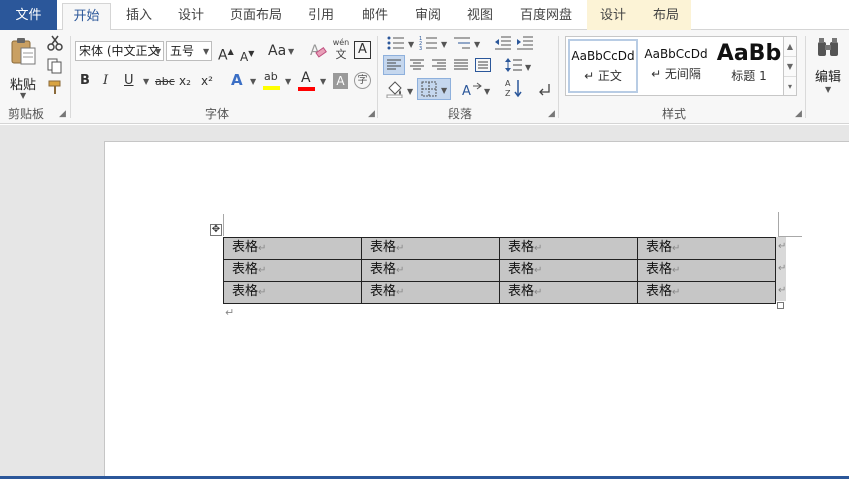 This screenshot has width=849, height=479. Describe the element at coordinates (790, 47) in the screenshot. I see `styles-scroll-up-icon: ▲` at that location.